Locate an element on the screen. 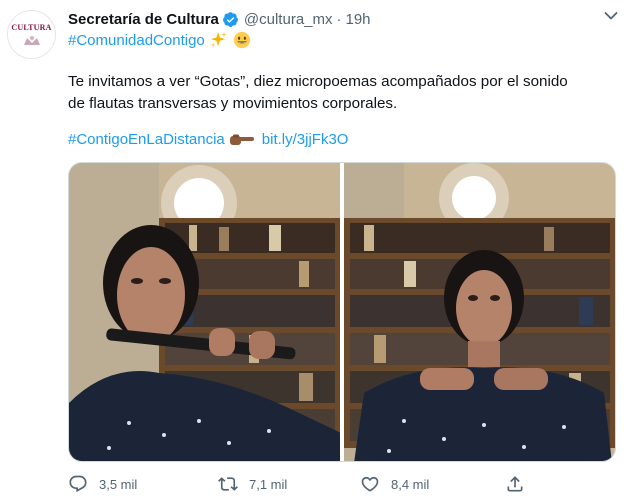  reply-icon is located at coordinates (78, 484).